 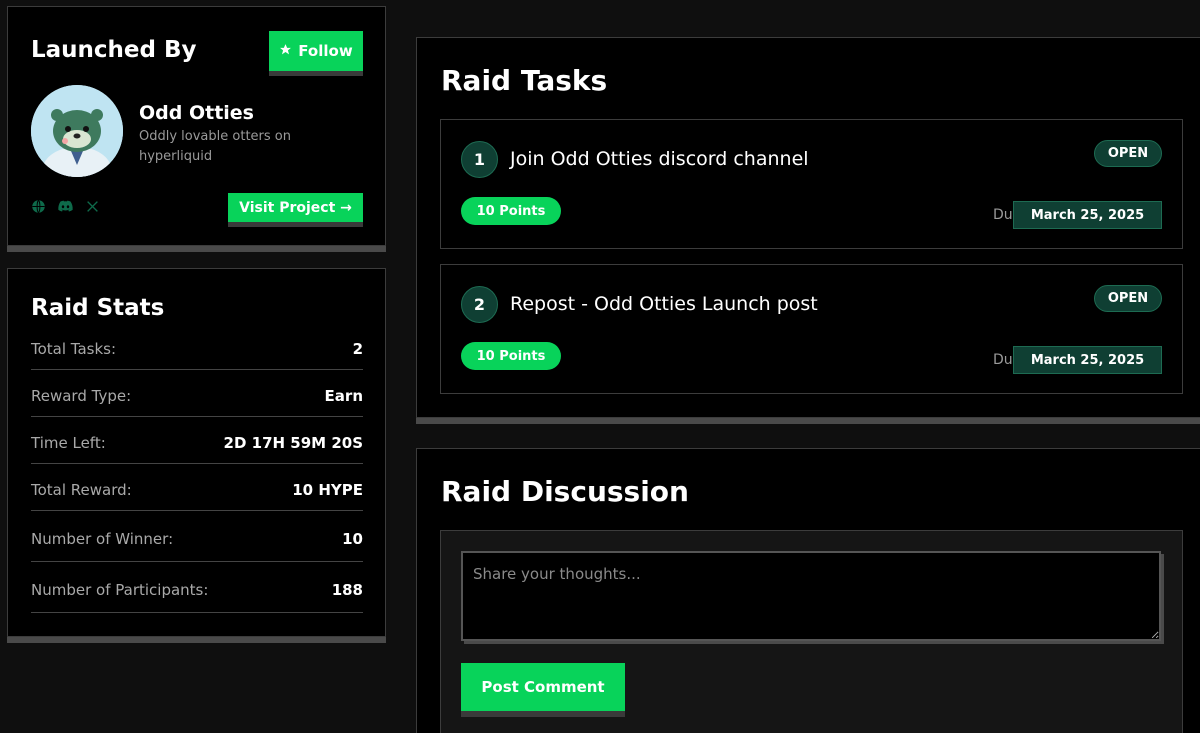 I want to click on stat-row-total-tasks: Total Tasks: 2, so click(x=197, y=349).